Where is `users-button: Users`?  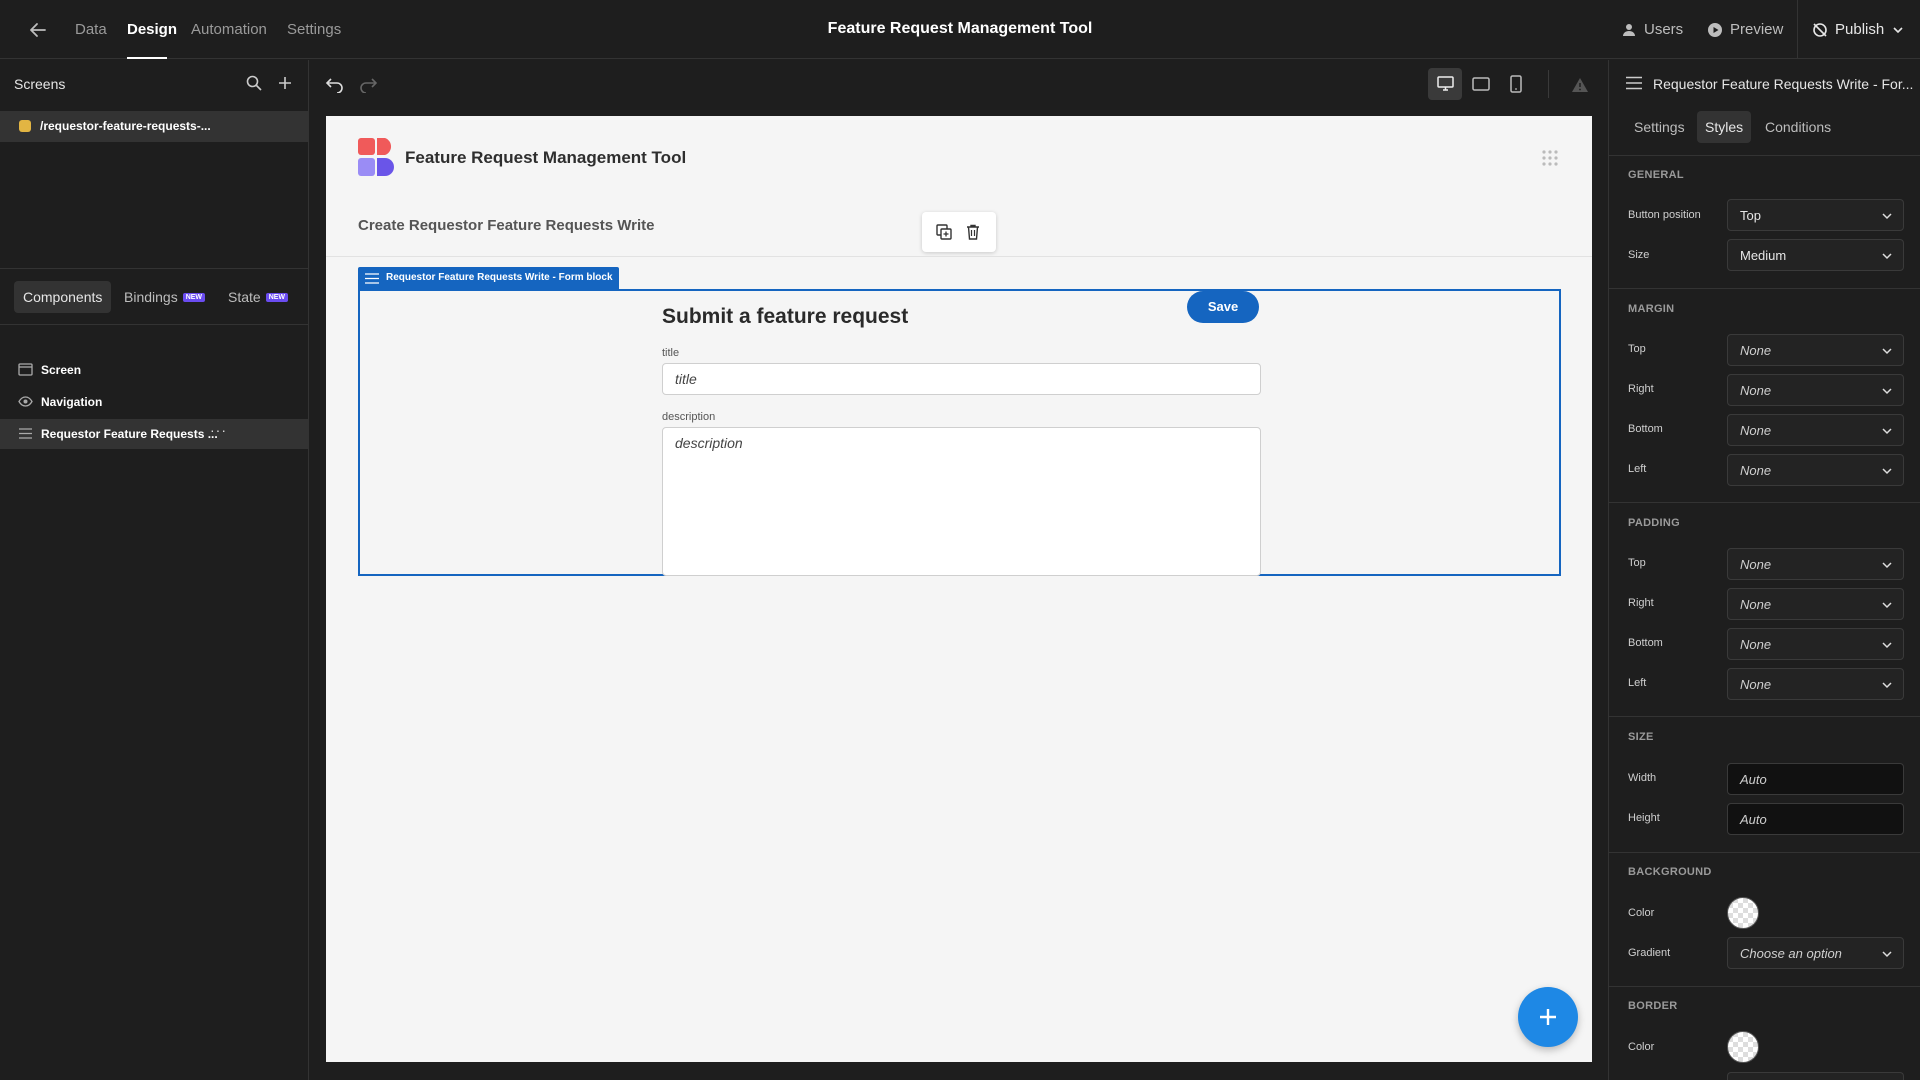
users-button: Users is located at coordinates (1652, 29).